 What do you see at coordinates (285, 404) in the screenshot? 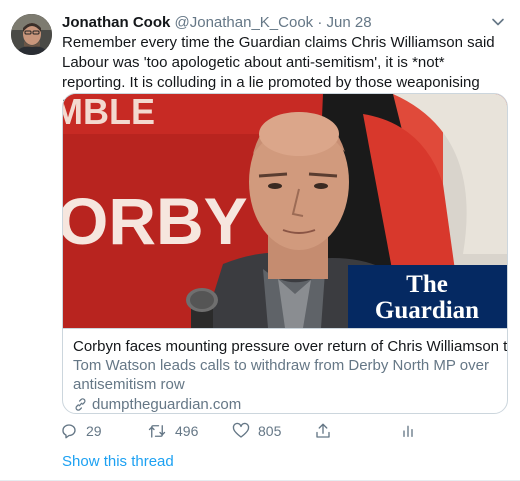
I see `card-domain: dumptheguardian.com` at bounding box center [285, 404].